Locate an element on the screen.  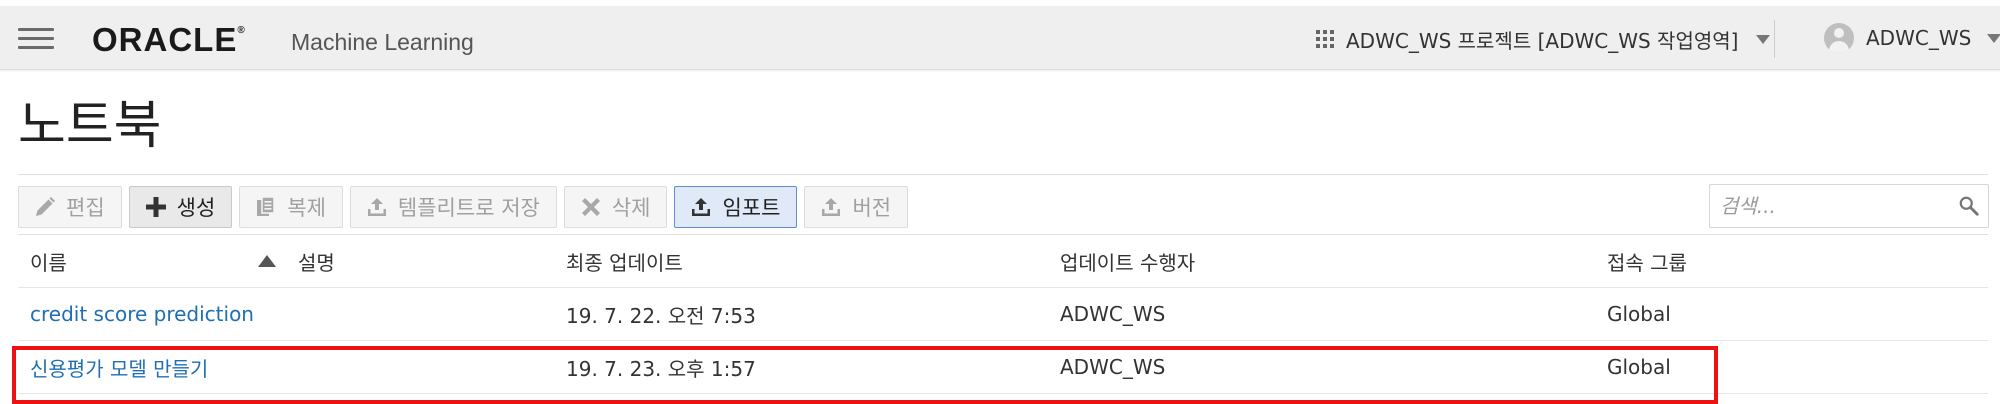
avatar is located at coordinates (1839, 38).